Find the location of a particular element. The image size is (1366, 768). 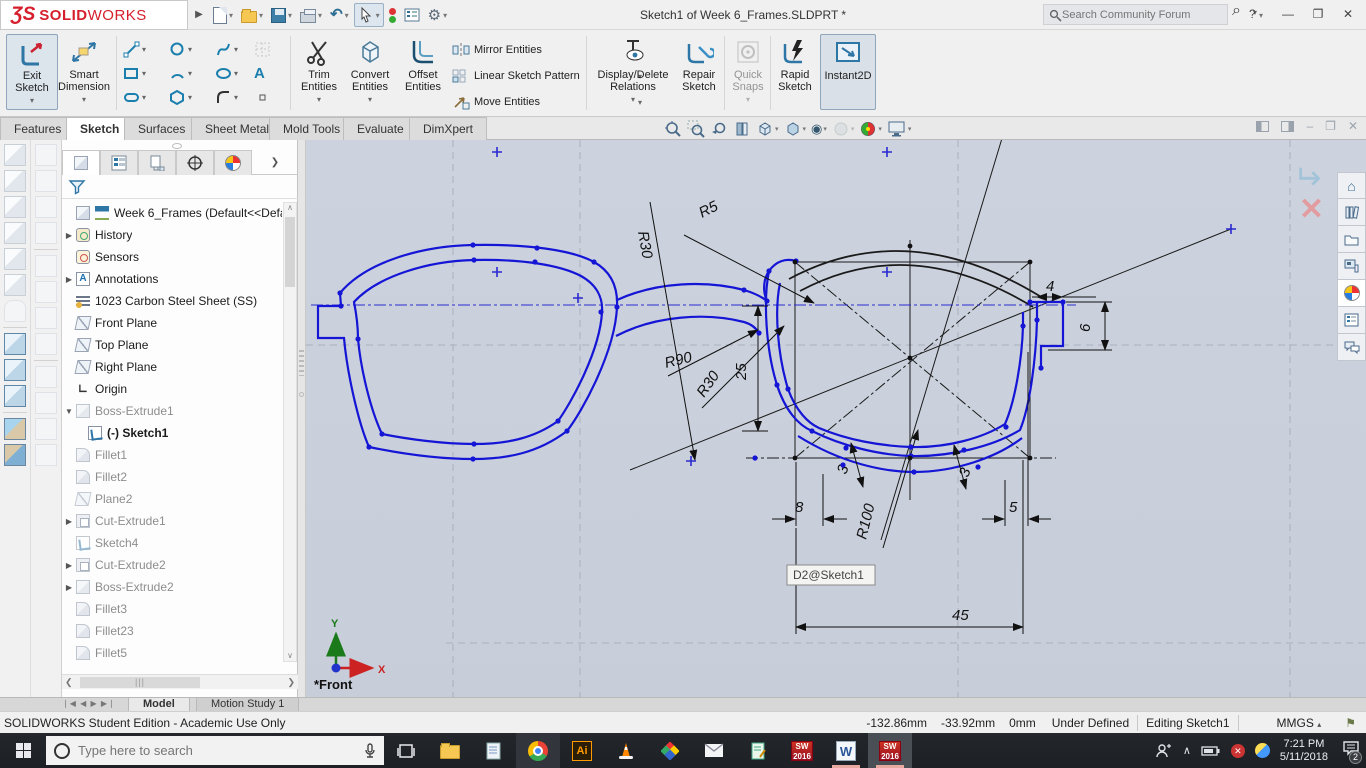

print-button: ▾ is located at coordinates (311, 15).